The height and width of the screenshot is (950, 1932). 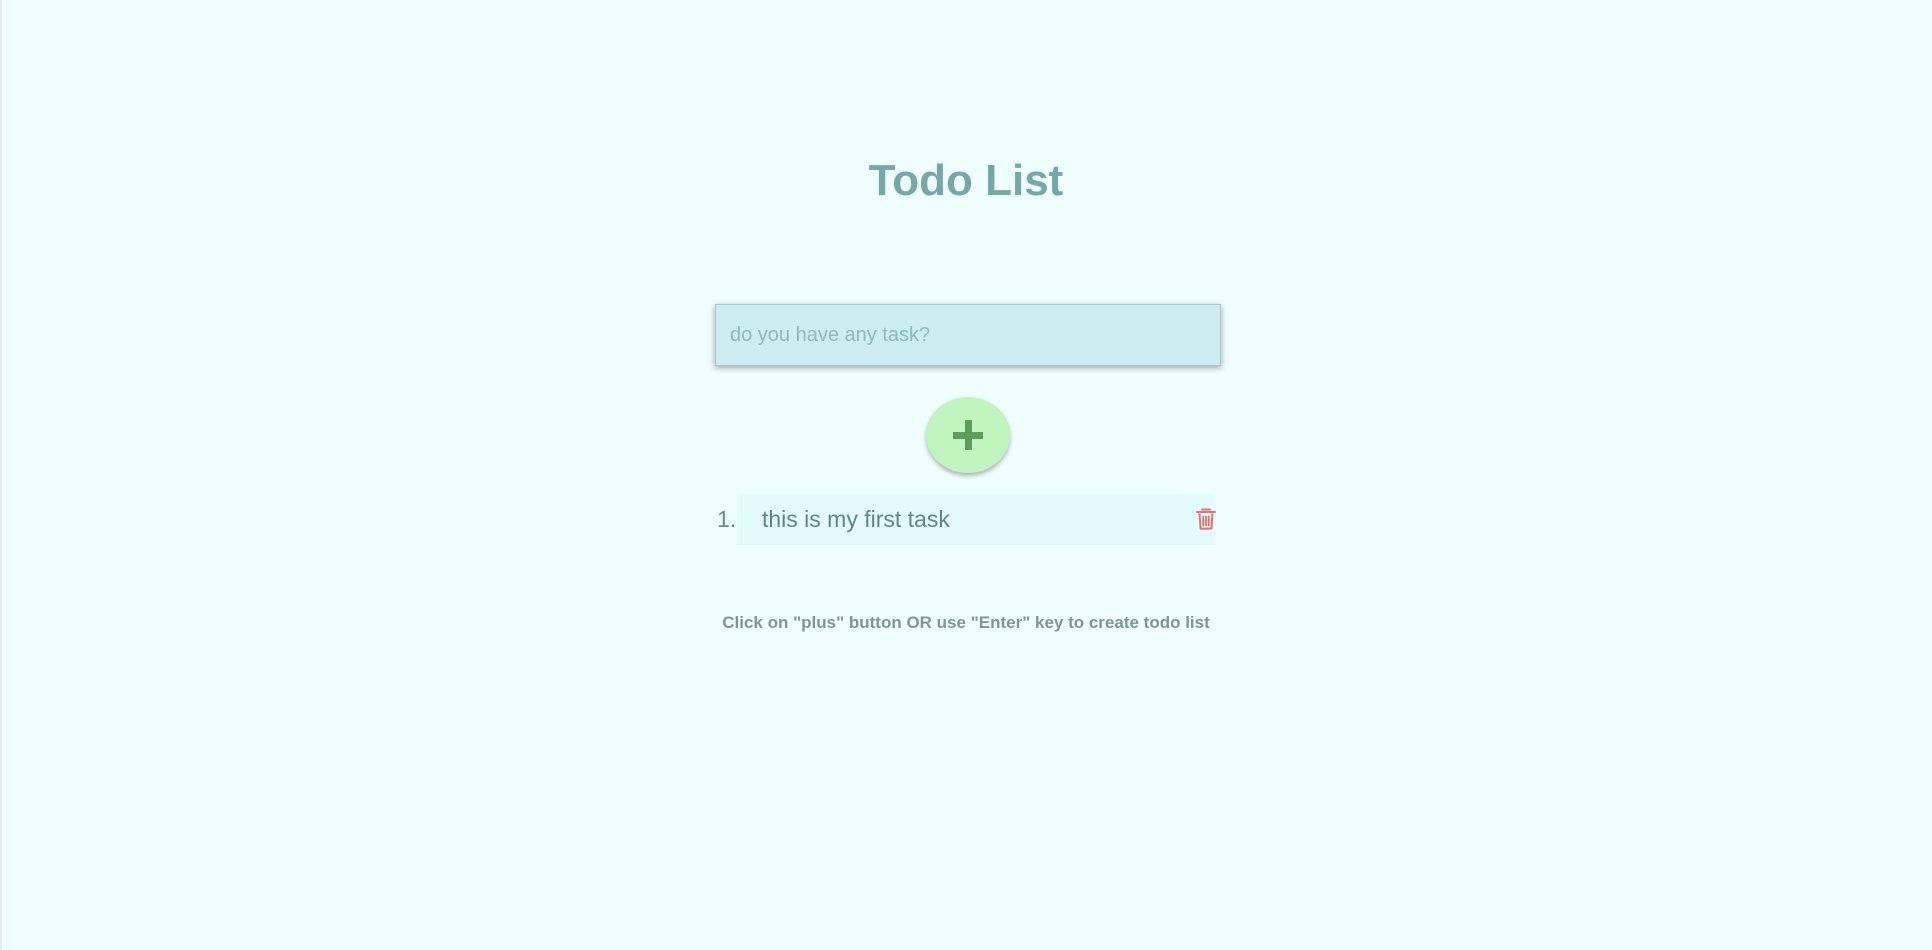 I want to click on todo-item: 1. this is my first task, so click(x=967, y=519).